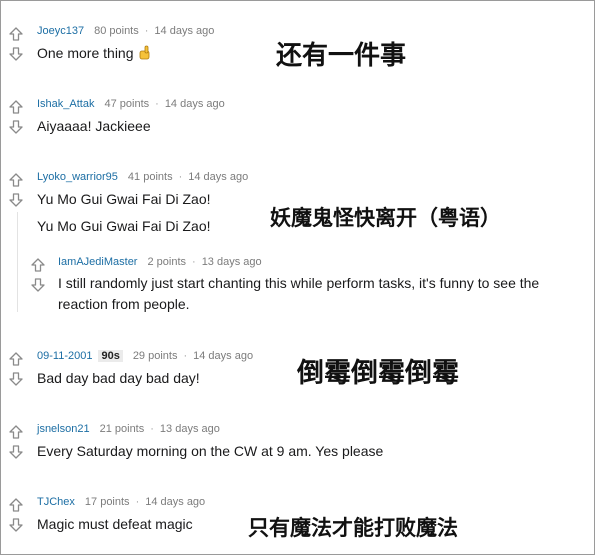 The height and width of the screenshot is (555, 595). Describe the element at coordinates (85, 53) in the screenshot. I see `comment-text: One more thing` at that location.